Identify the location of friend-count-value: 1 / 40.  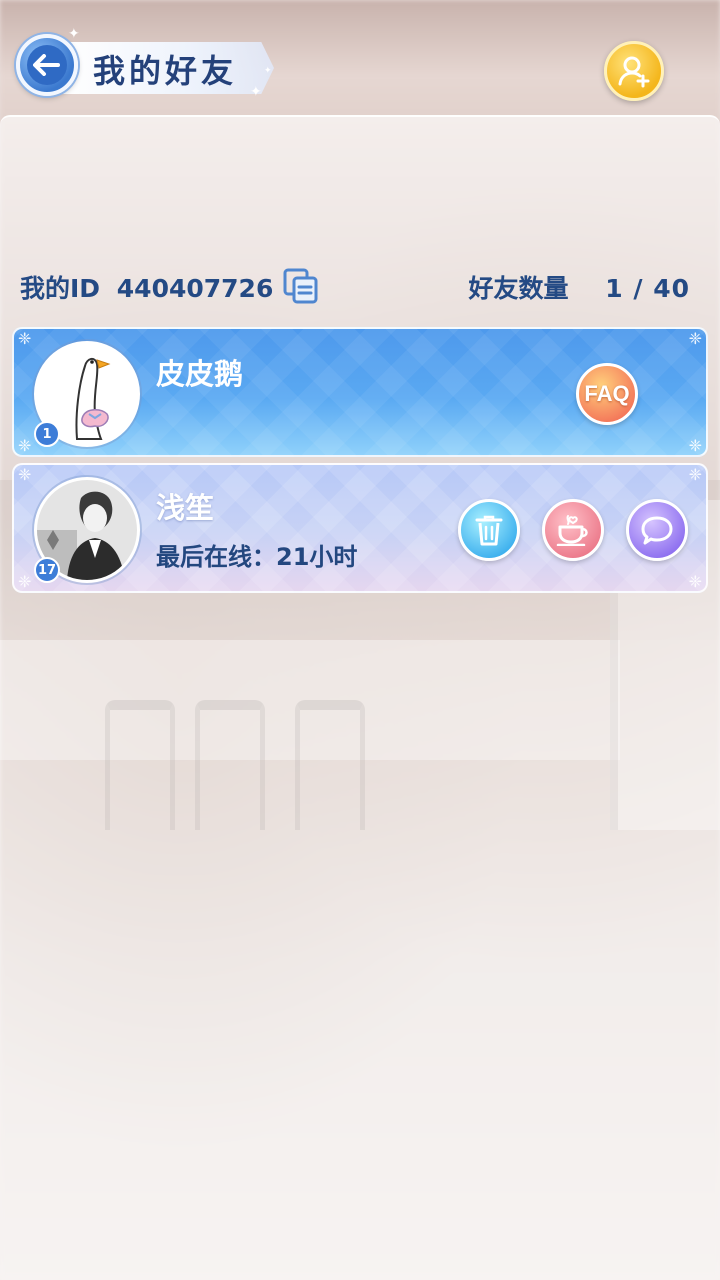
(647, 288).